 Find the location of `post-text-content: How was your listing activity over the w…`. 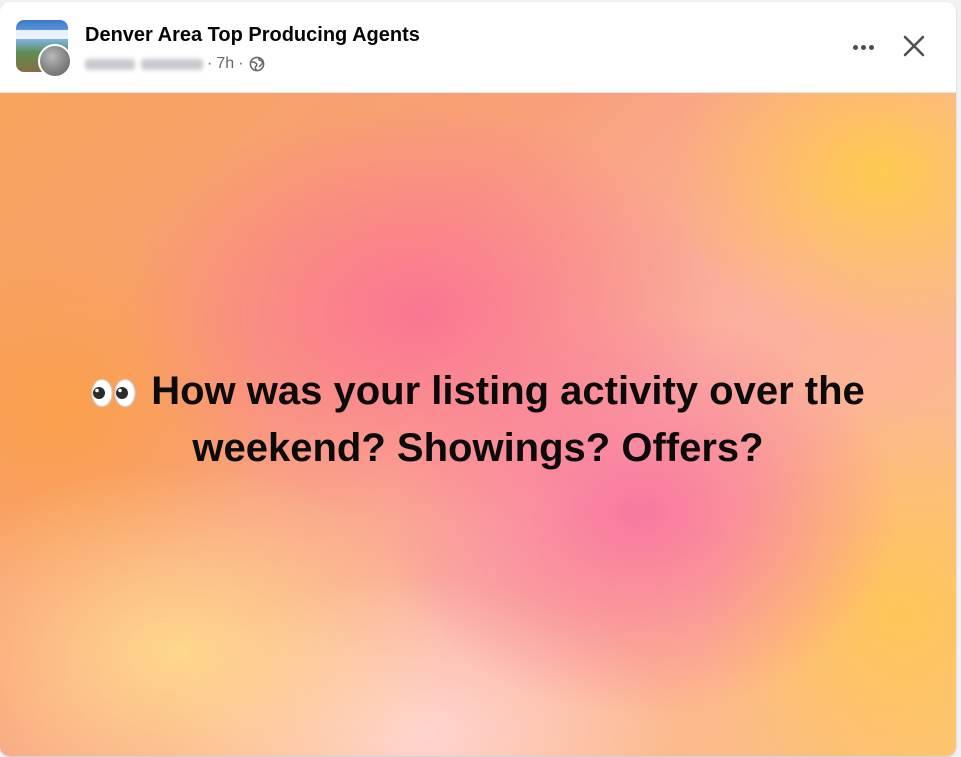

post-text-content: How was your listing activity over the w… is located at coordinates (508, 419).